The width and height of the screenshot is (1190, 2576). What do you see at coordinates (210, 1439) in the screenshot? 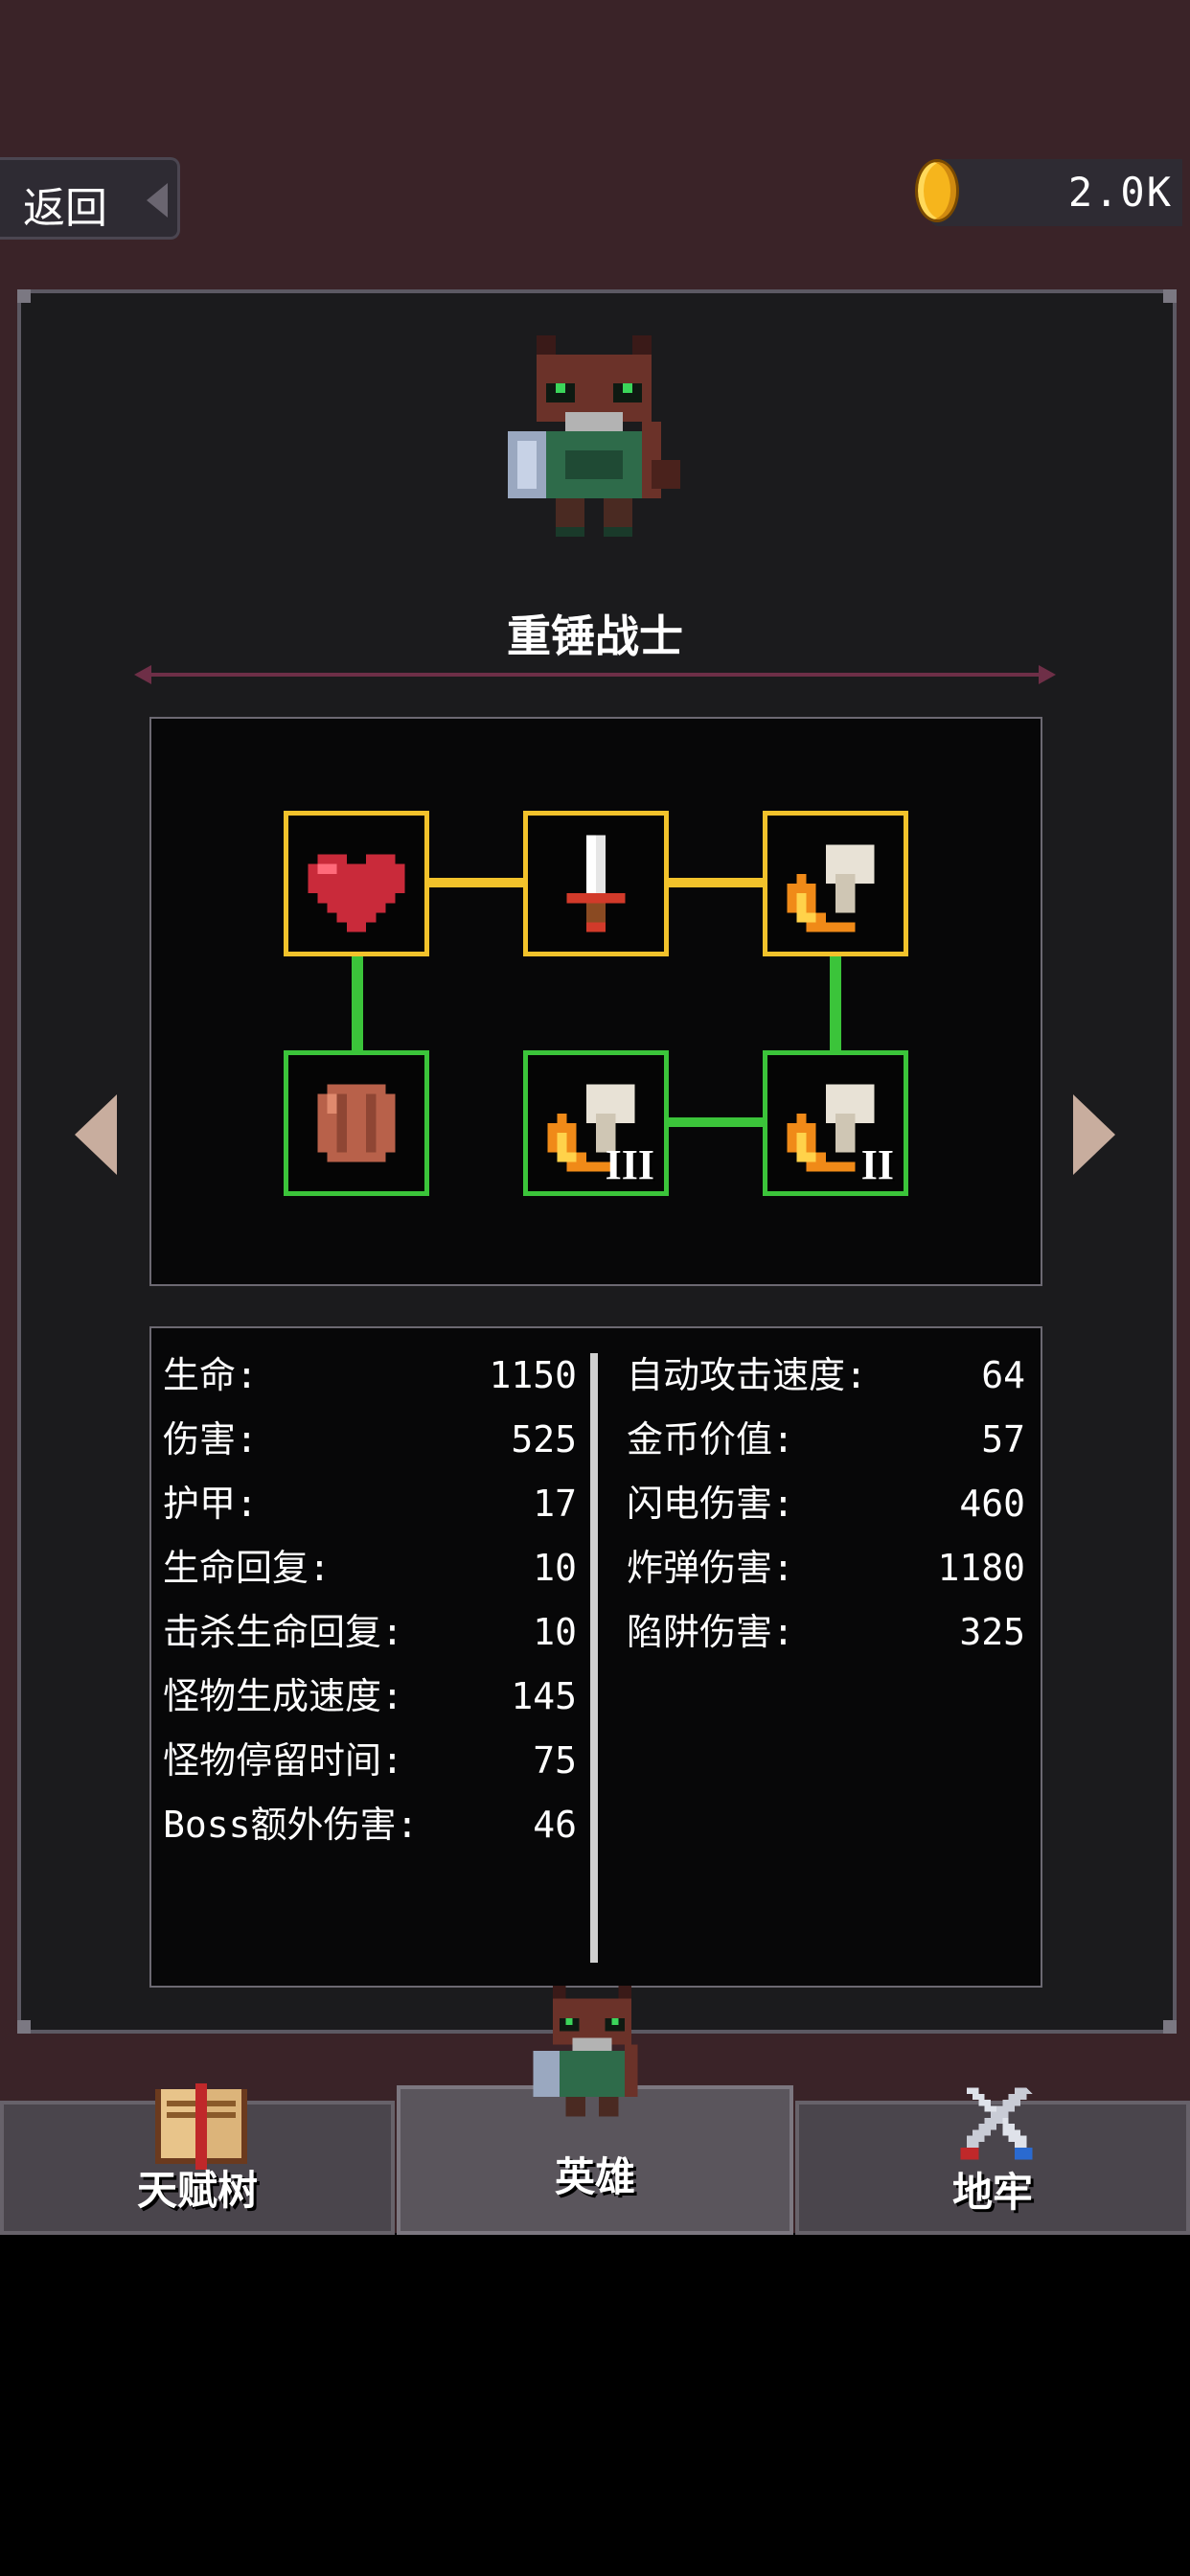
I see `stat-label: 伤害:` at bounding box center [210, 1439].